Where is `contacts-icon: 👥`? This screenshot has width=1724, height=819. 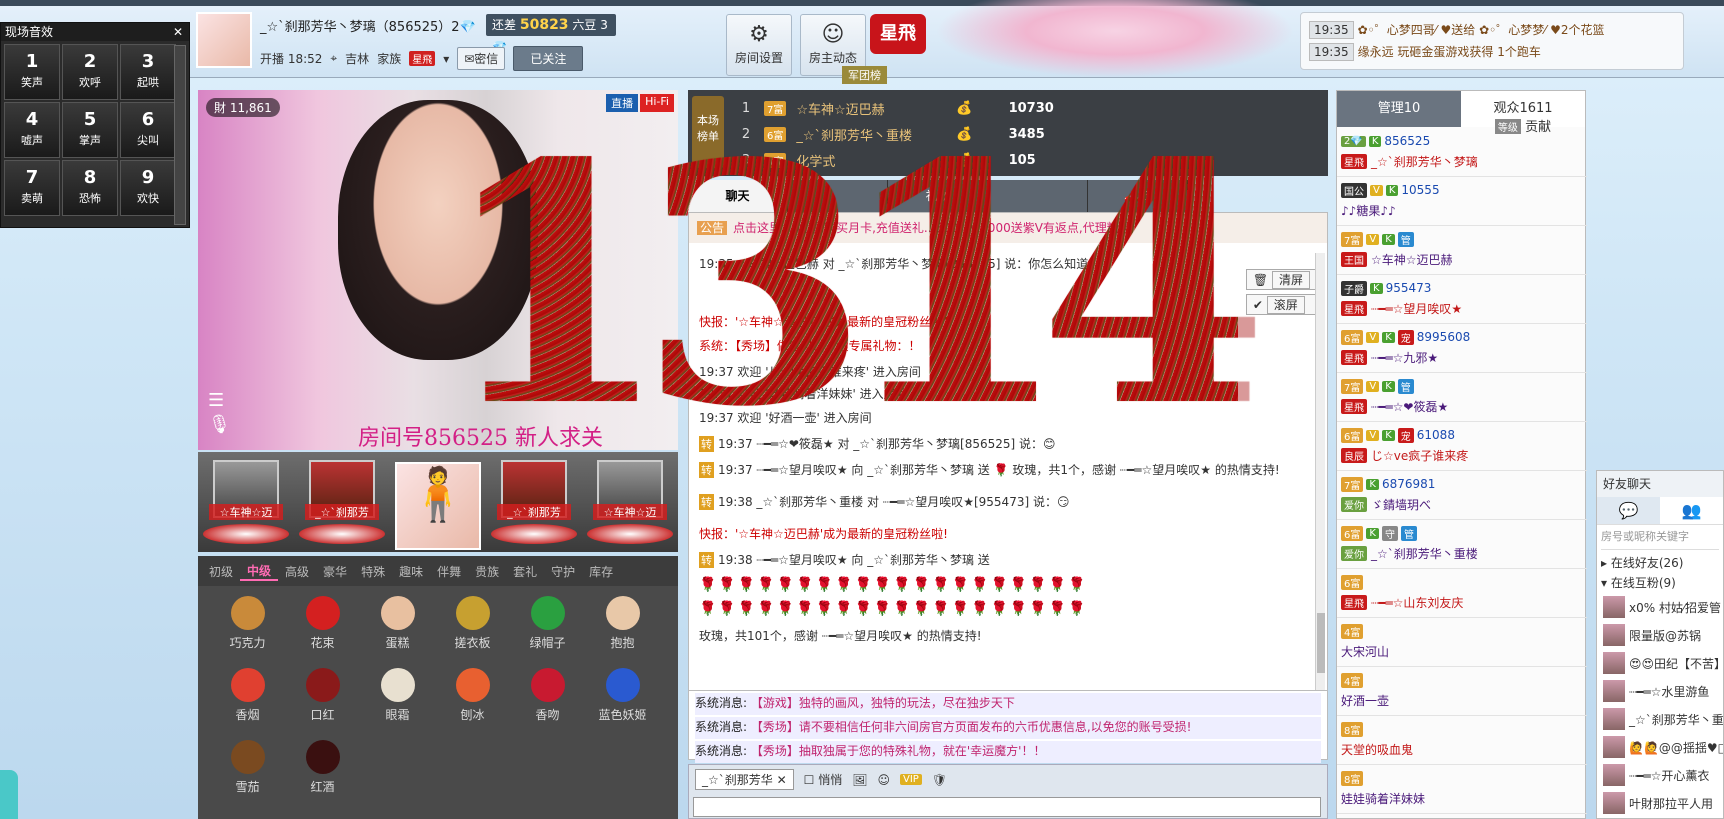
contacts-icon: 👥 is located at coordinates (1691, 510).